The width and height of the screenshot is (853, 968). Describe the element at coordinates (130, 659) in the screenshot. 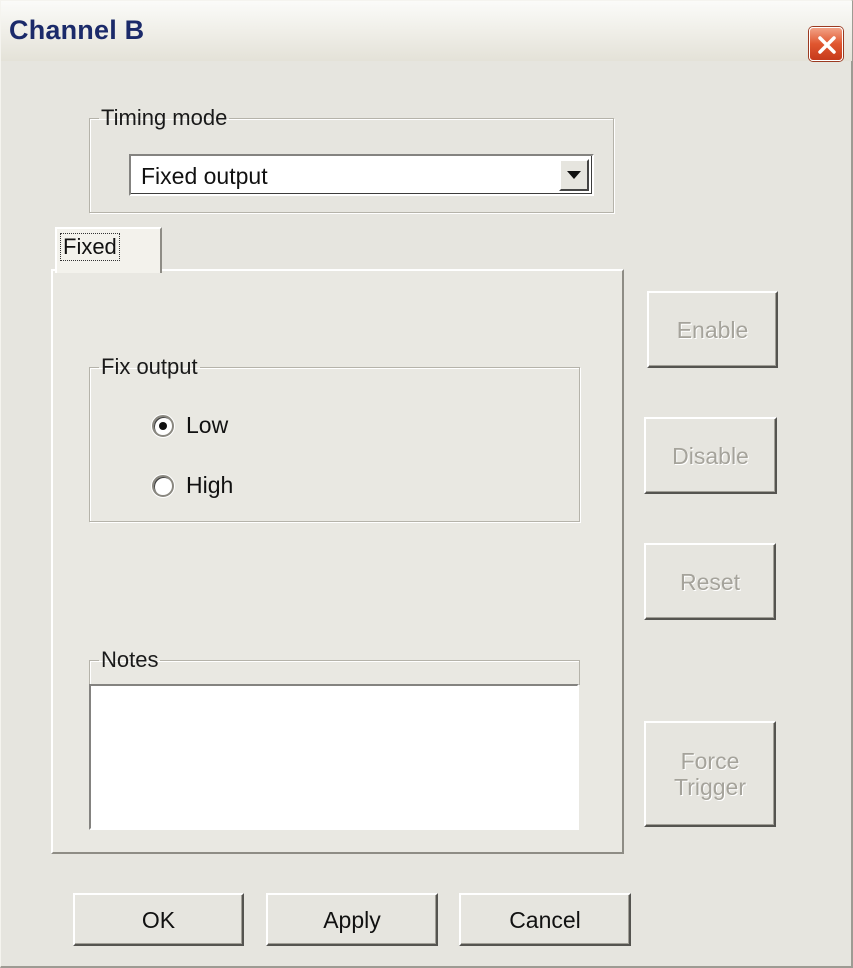

I see `notes-legend: Notes` at that location.